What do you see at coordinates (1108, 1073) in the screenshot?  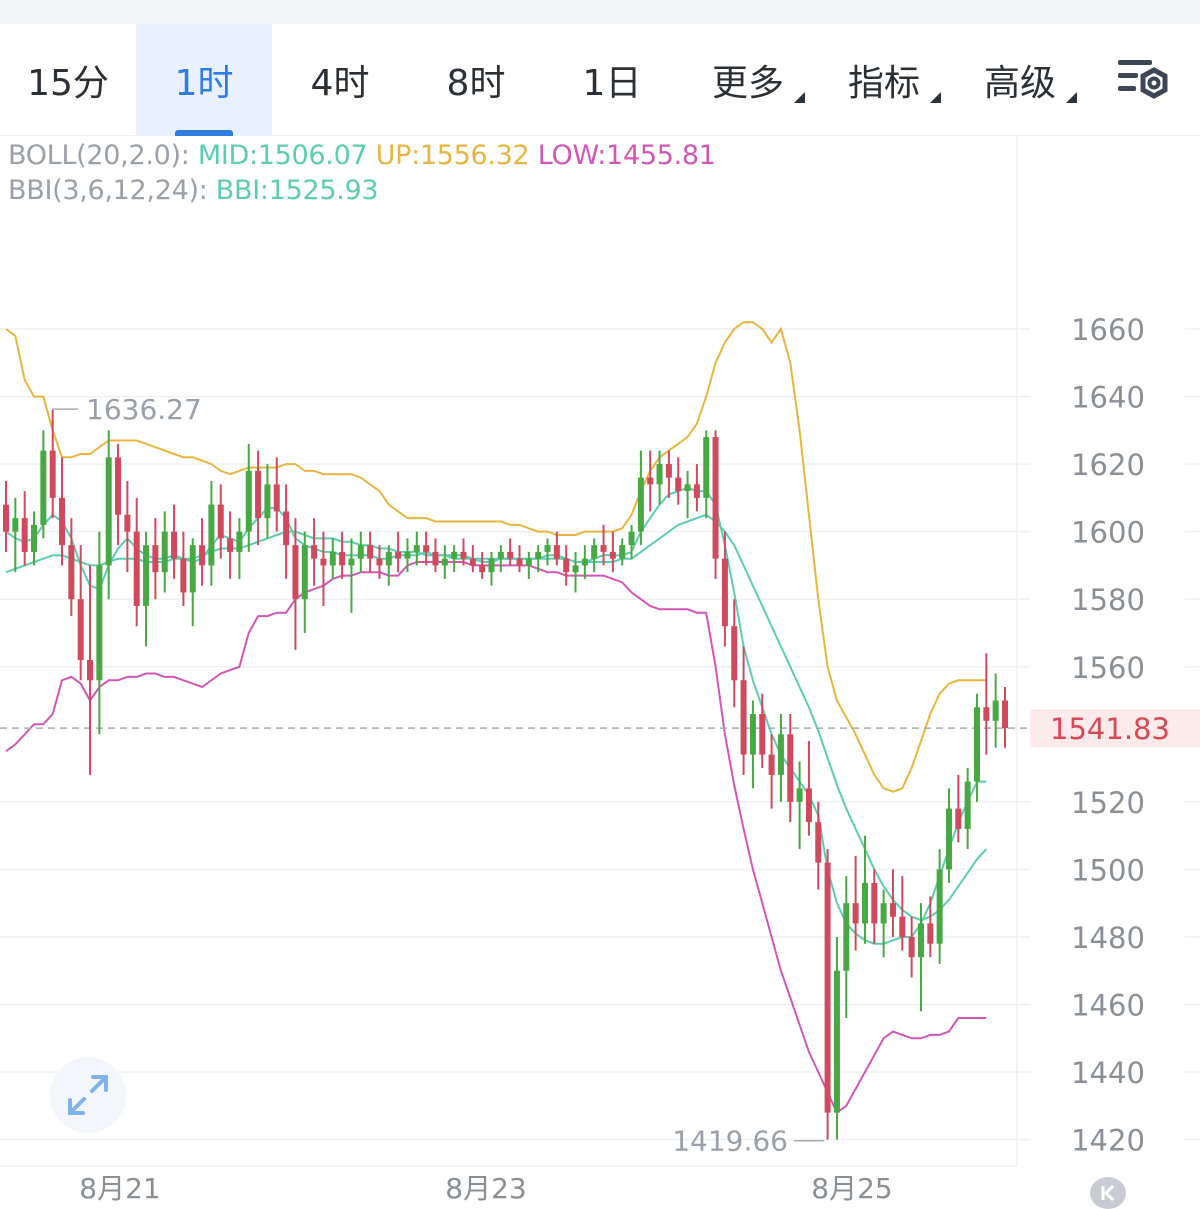 I see `y-tick-label: 1440` at bounding box center [1108, 1073].